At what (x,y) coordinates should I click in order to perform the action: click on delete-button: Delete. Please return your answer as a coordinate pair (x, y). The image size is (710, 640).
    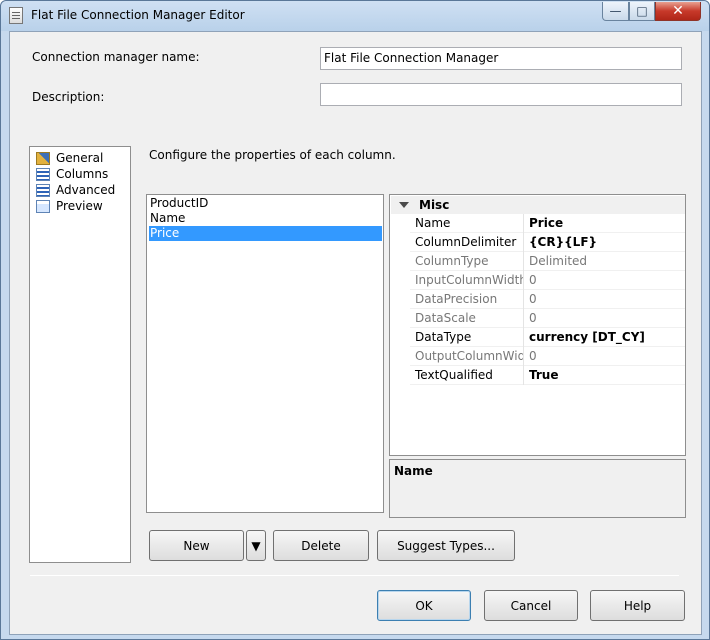
    Looking at the image, I should click on (321, 545).